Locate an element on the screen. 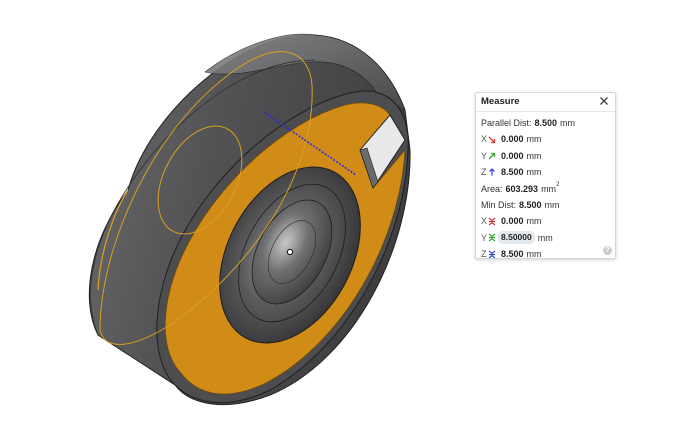  axis-y-label: Y is located at coordinates (484, 155).